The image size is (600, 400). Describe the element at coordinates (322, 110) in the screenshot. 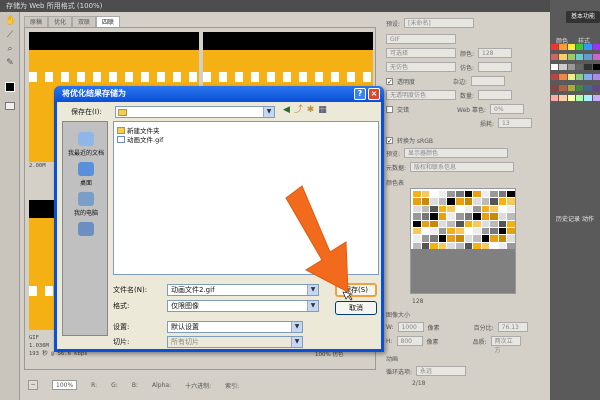

I see `view-menu-icon: ▦` at that location.